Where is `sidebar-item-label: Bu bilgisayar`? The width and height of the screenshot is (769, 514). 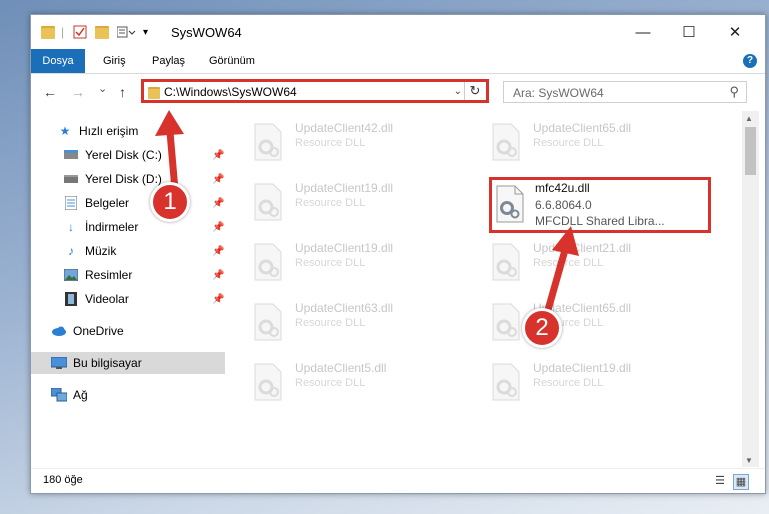 sidebar-item-label: Bu bilgisayar is located at coordinates (107, 363).